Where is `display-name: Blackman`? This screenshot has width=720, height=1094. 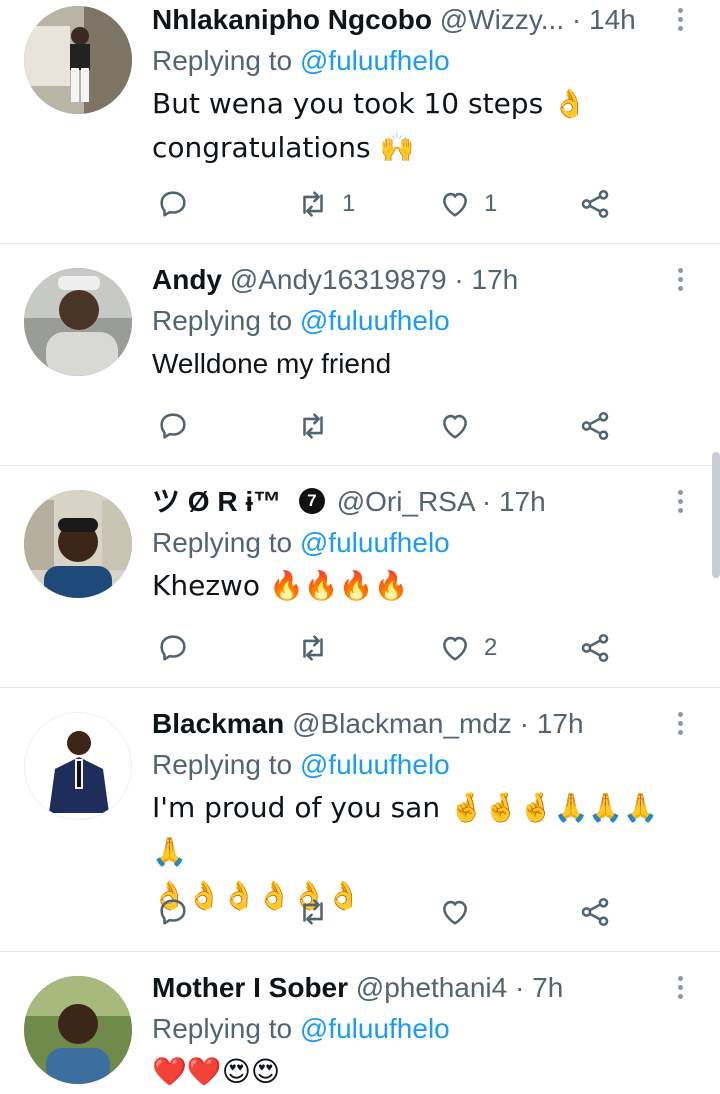
display-name: Blackman is located at coordinates (218, 723).